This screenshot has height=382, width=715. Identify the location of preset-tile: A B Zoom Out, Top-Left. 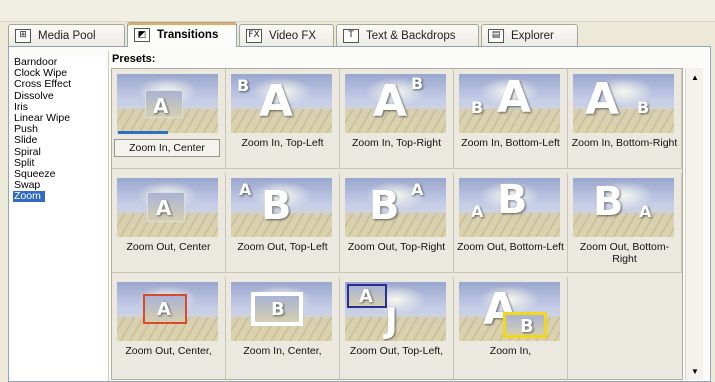
(283, 223).